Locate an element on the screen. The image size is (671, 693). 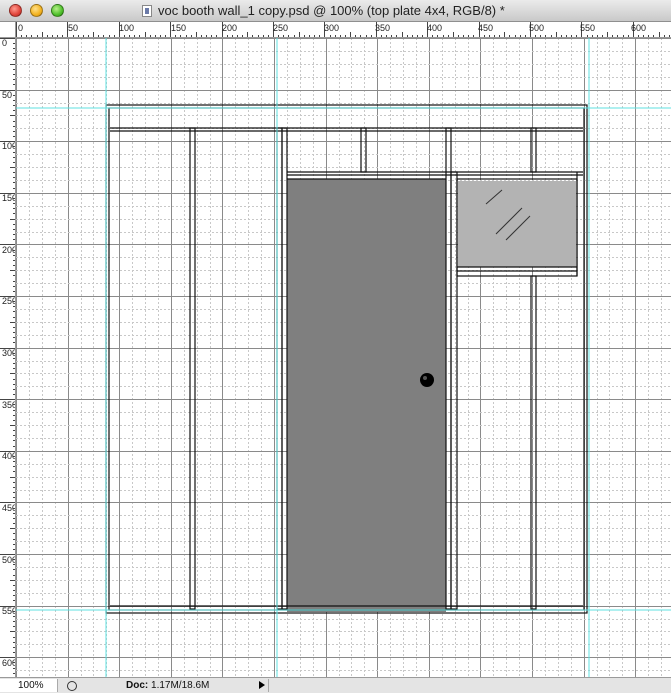
v-ruler-label: 550 is located at coordinates (9, 611).